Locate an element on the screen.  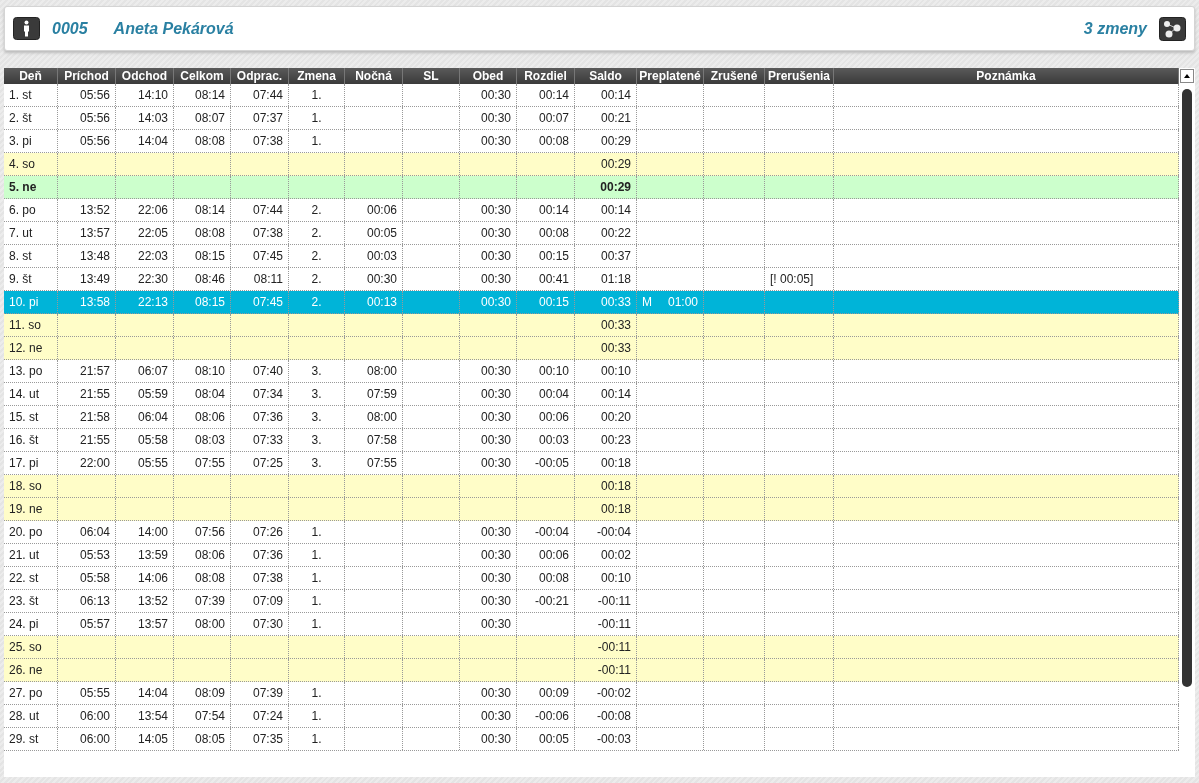
table-row: 4. so 00:29 is located at coordinates (591, 164).